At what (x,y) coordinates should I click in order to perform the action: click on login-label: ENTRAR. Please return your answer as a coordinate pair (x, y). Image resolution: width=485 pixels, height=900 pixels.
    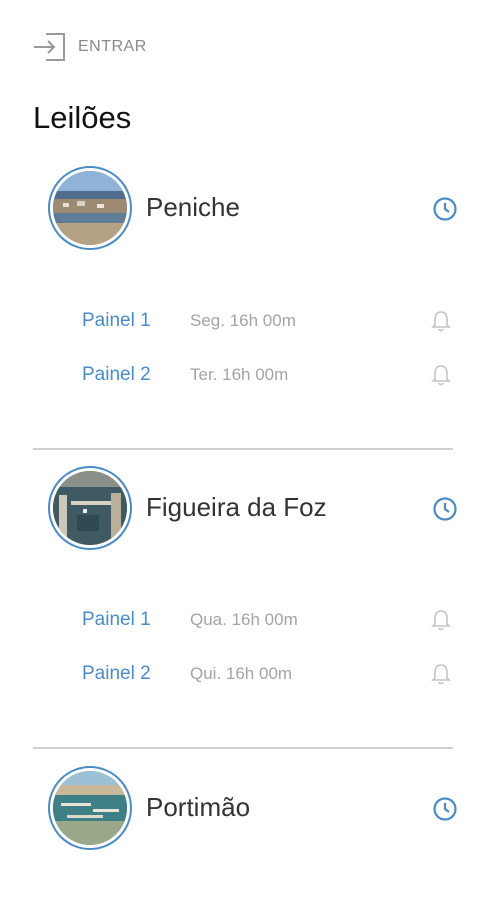
    Looking at the image, I should click on (112, 46).